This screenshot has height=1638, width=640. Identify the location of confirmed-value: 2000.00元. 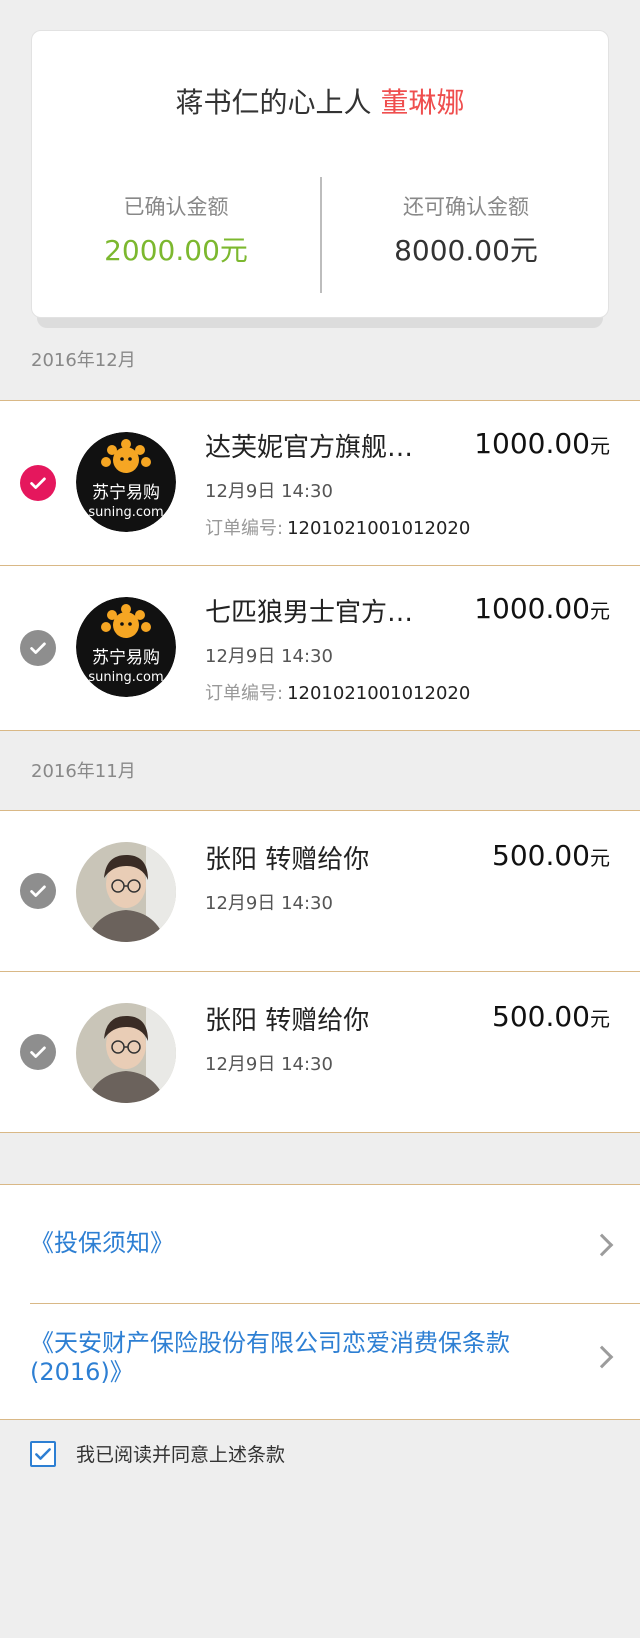
(176, 250).